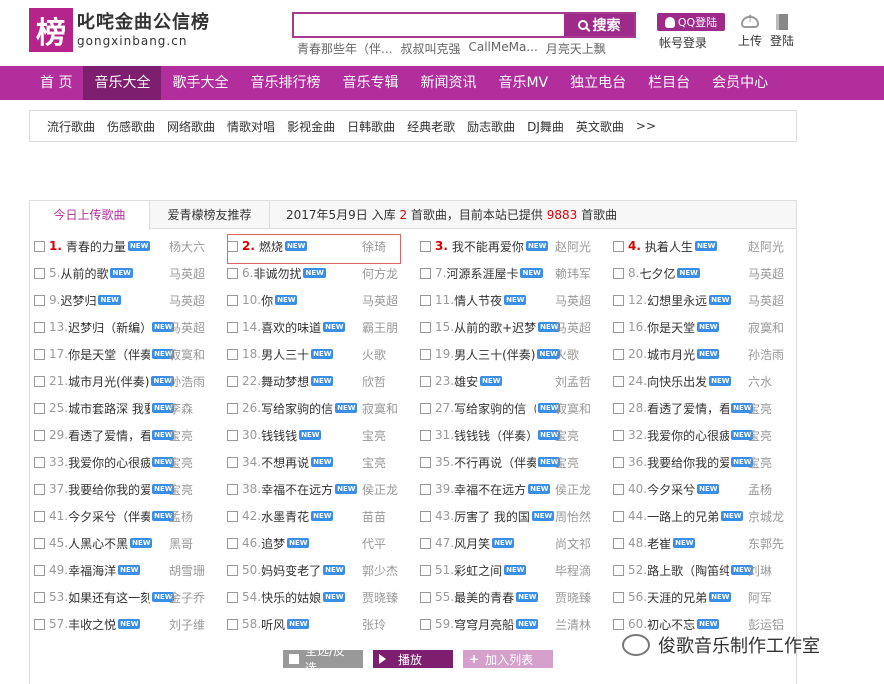 The image size is (884, 684). I want to click on song-artist: 张玲, so click(374, 624).